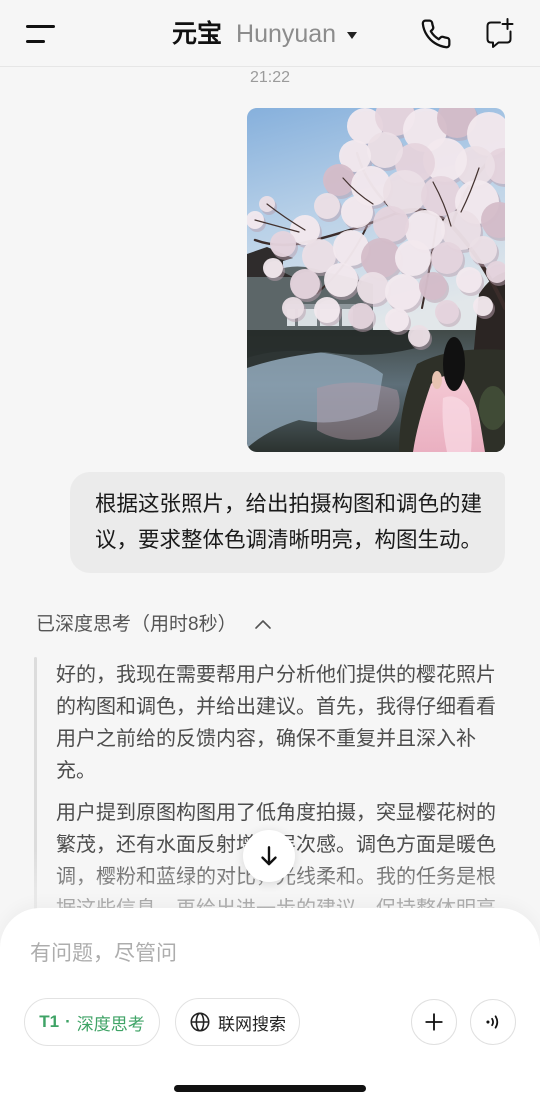 The height and width of the screenshot is (1104, 540). I want to click on deep-think-model: T1, so click(49, 1021).